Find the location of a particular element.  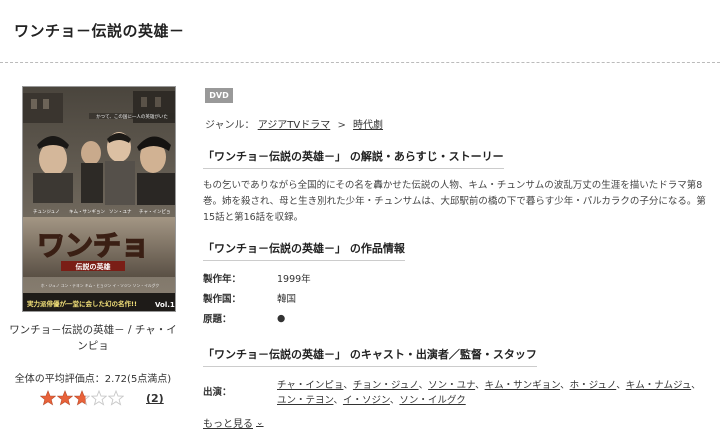

cast-link: チョン・ジュノ is located at coordinates (386, 385).